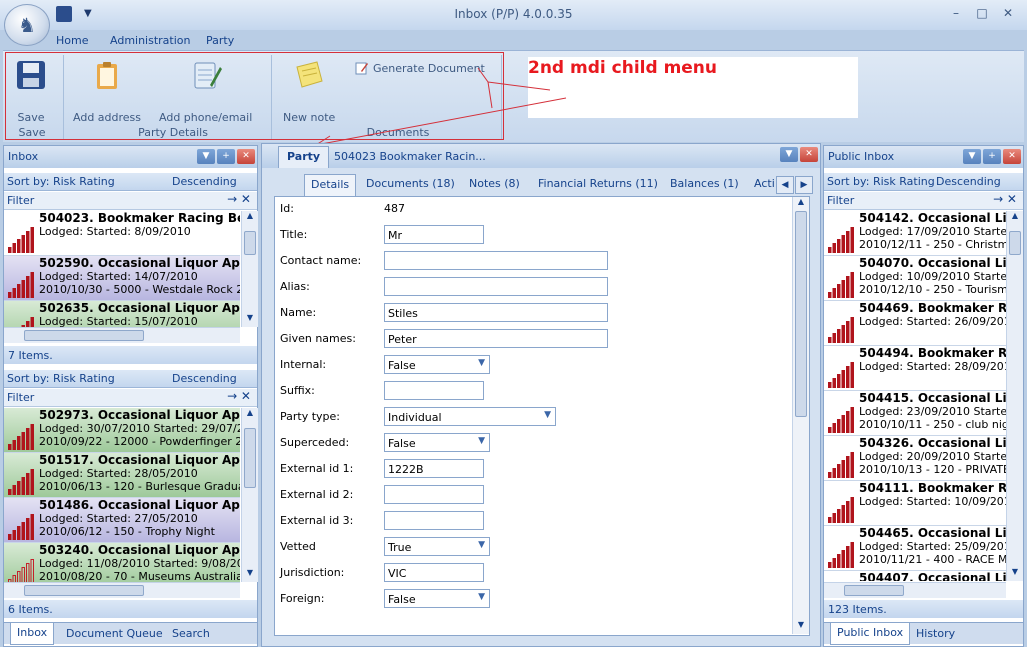 The height and width of the screenshot is (647, 1027). I want to click on tab-search: Search, so click(191, 633).